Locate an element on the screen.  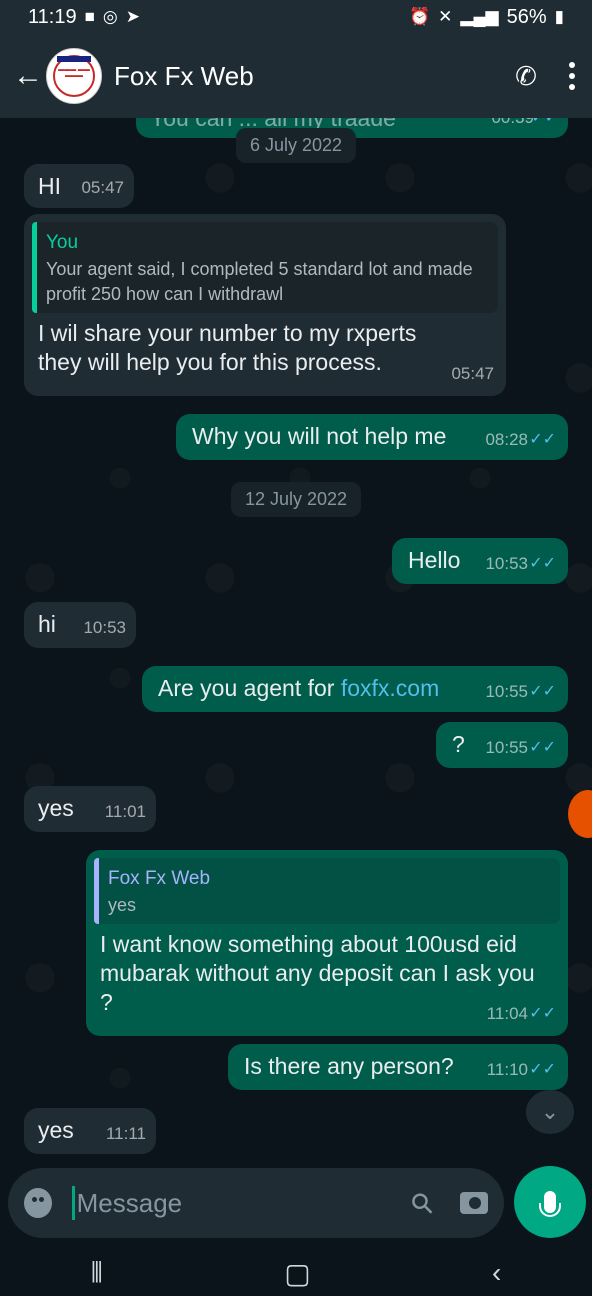
mic-icon is located at coordinates (550, 1204).